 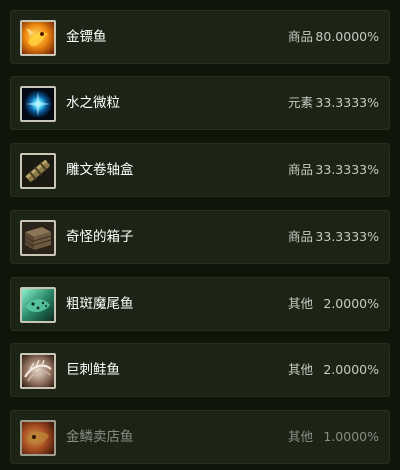 I want to click on drop-chance: 1.0000%, so click(x=351, y=436).